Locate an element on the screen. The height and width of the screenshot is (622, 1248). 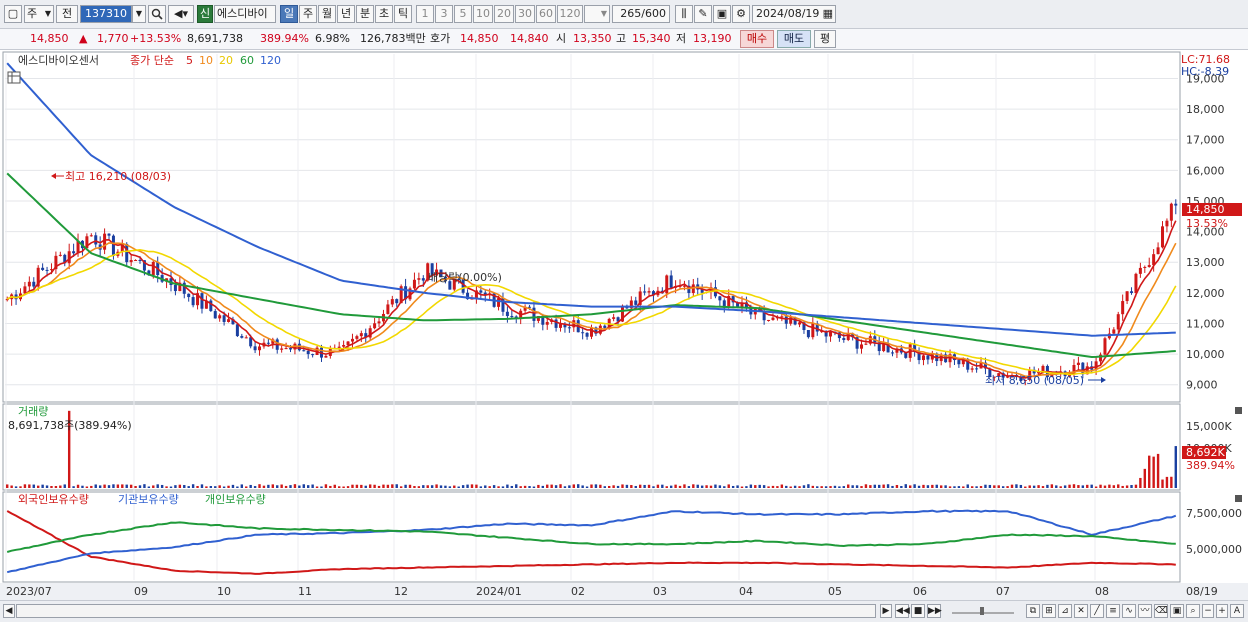
calendar-icon: ▦ is located at coordinates (828, 14).